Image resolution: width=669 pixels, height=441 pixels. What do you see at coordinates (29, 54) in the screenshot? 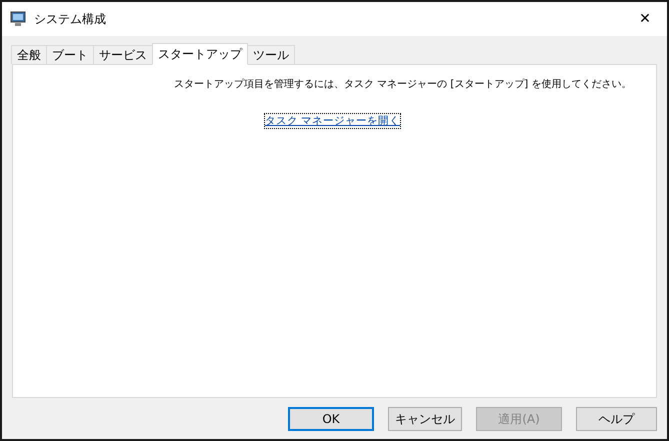
I see `tab: 全般` at bounding box center [29, 54].